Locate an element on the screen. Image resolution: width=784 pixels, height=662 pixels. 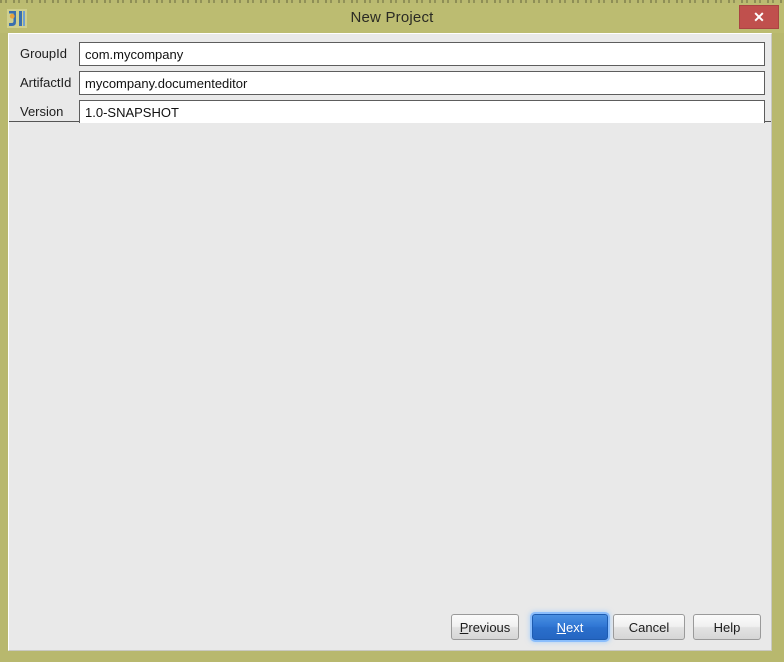
close-glyph: ✕ is located at coordinates (759, 17).